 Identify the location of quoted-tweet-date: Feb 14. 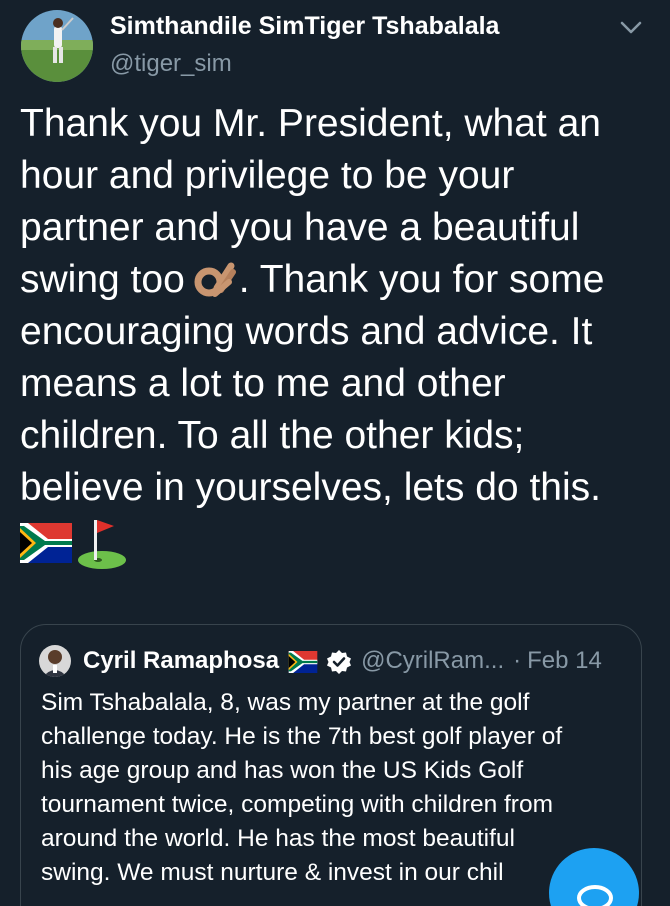
(564, 660).